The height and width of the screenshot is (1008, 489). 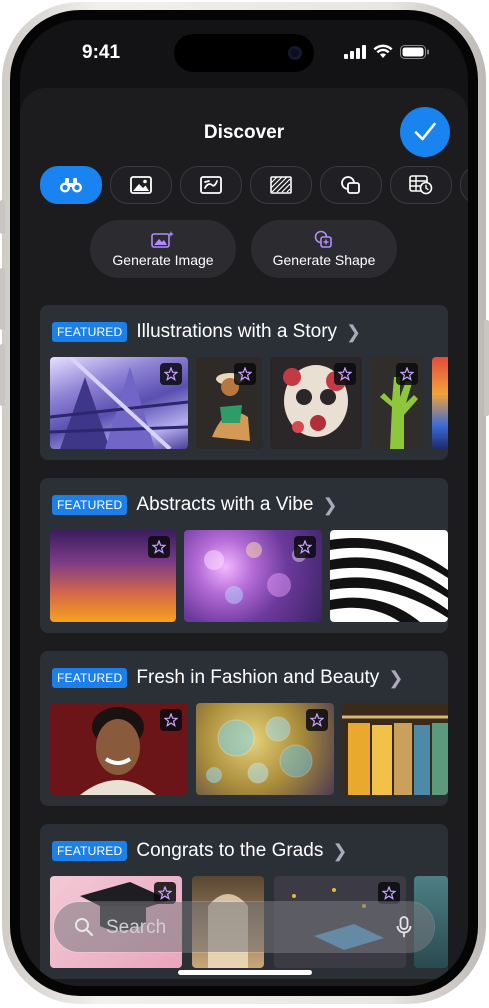 What do you see at coordinates (245, 972) in the screenshot?
I see `home-indicator` at bounding box center [245, 972].